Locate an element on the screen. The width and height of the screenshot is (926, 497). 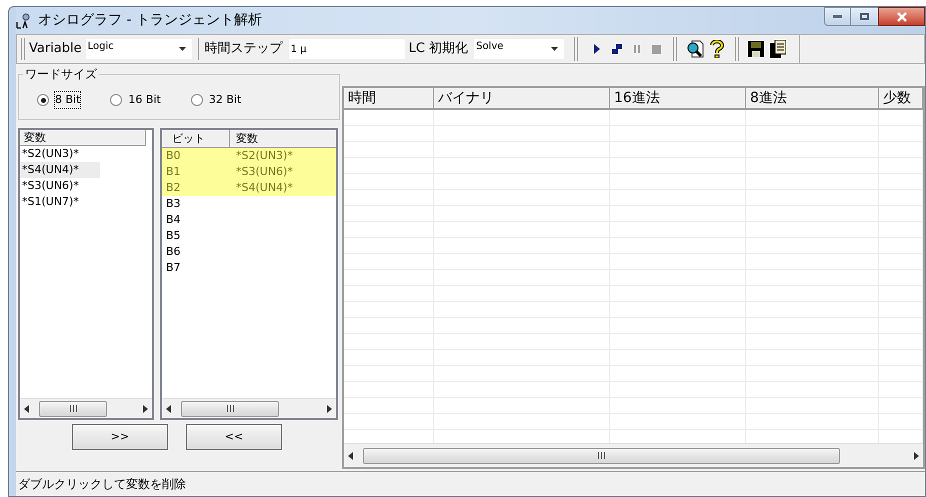
close-button is located at coordinates (901, 16).